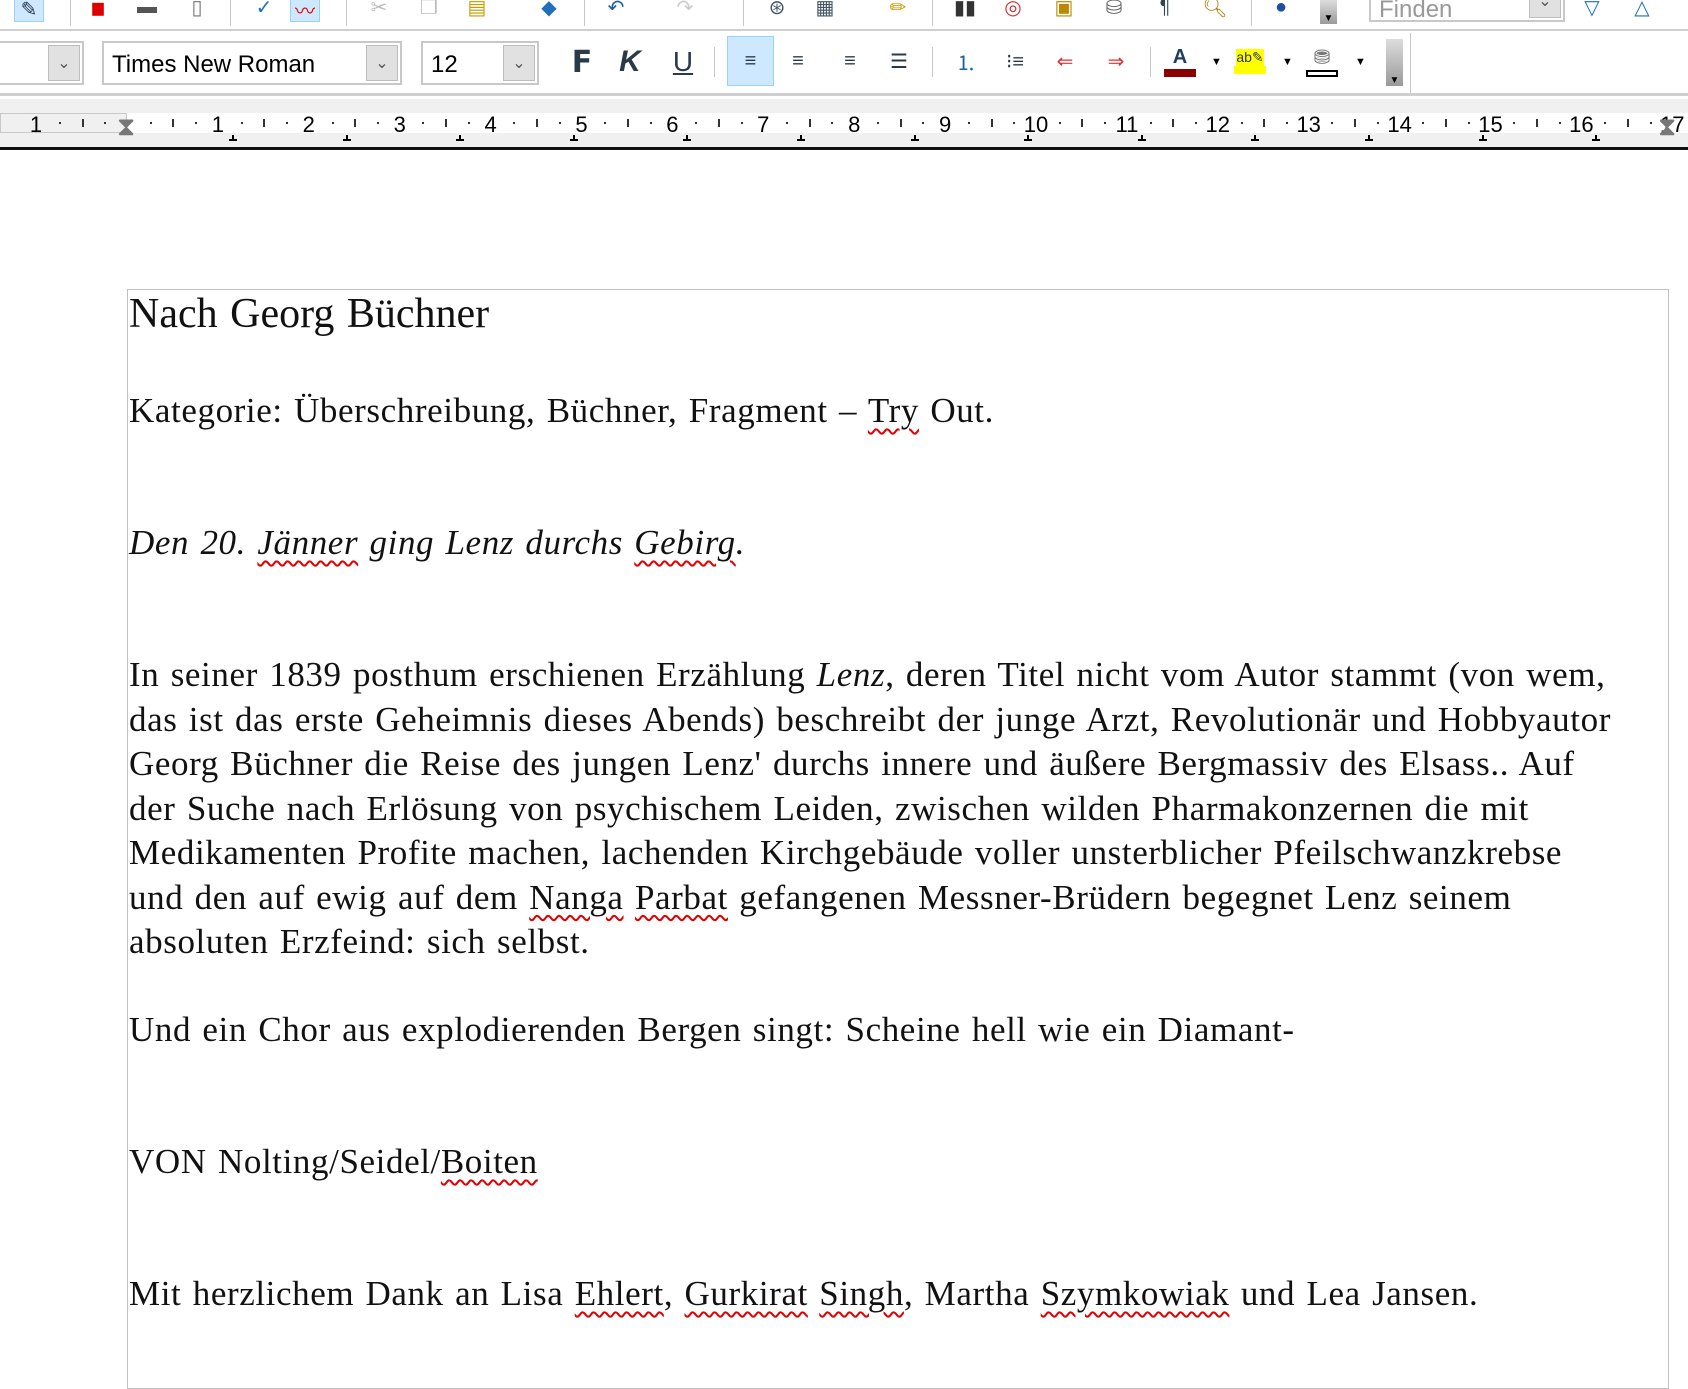 The width and height of the screenshot is (1688, 1389). Describe the element at coordinates (1592, 10) in the screenshot. I see `find-next-icon: ▽` at that location.